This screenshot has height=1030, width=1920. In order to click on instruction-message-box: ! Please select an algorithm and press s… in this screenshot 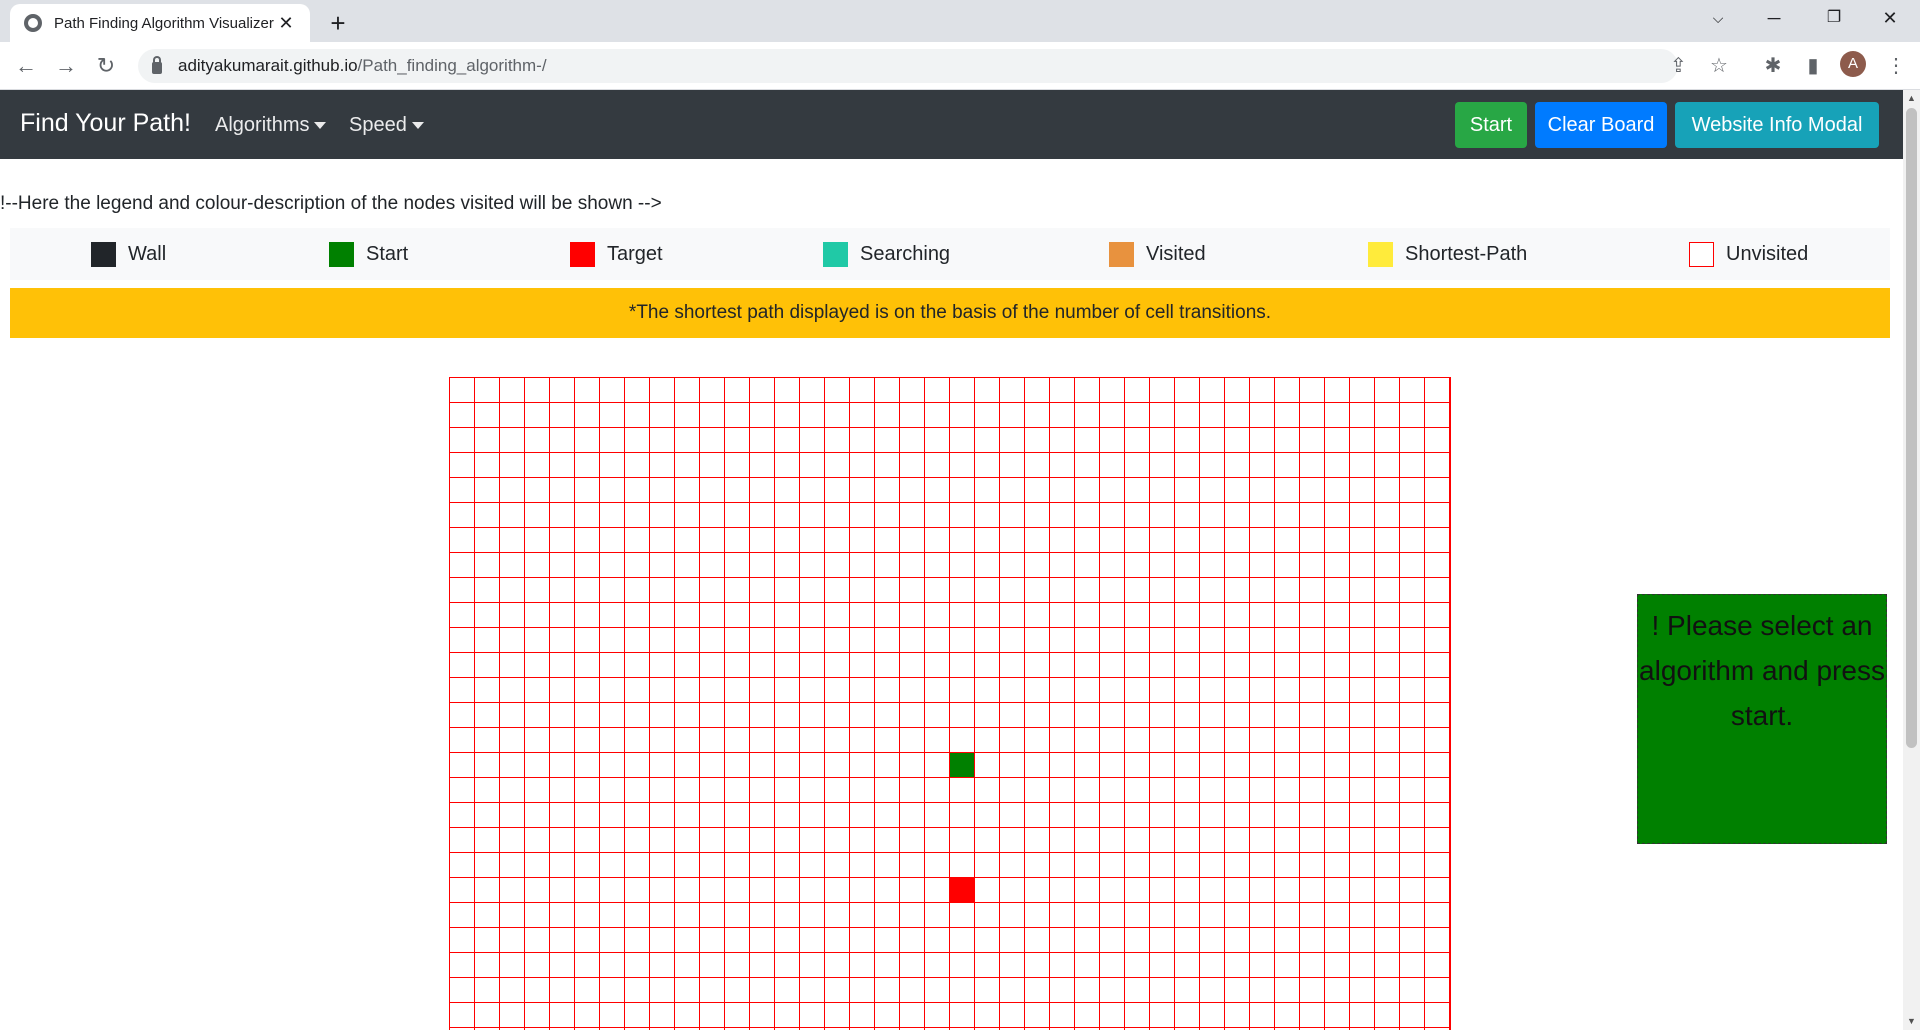, I will do `click(1762, 719)`.